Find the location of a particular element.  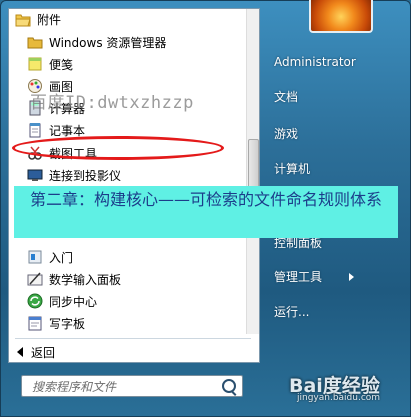

projector-icon is located at coordinates (35, 175).